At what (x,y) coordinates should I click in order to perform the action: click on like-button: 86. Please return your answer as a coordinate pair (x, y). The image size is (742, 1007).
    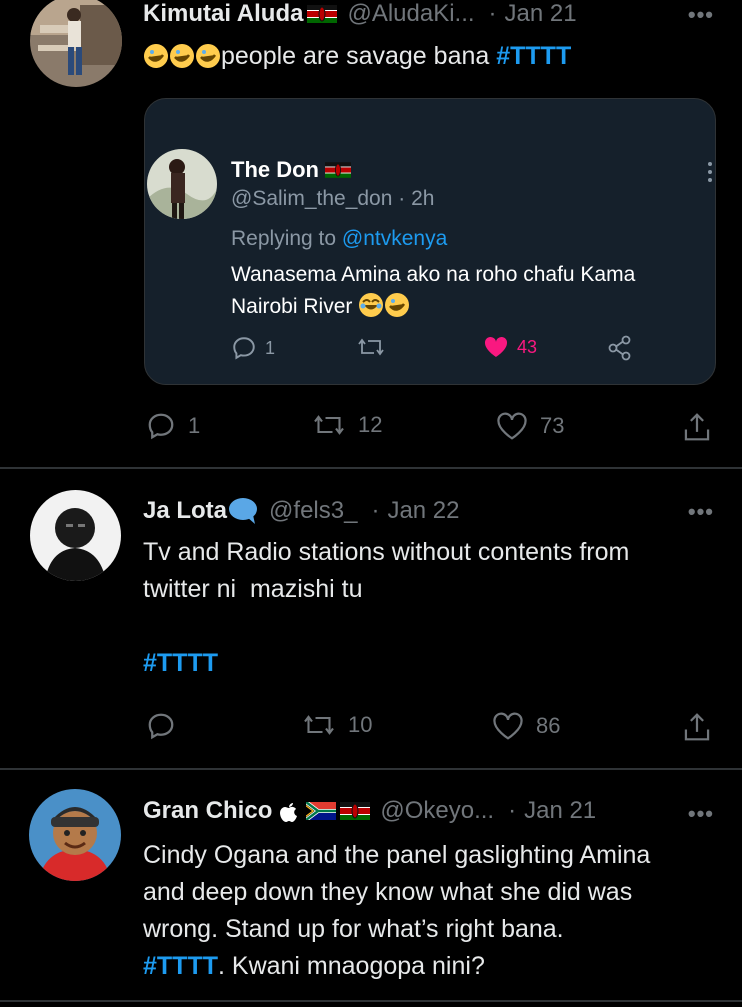
    Looking at the image, I should click on (526, 726).